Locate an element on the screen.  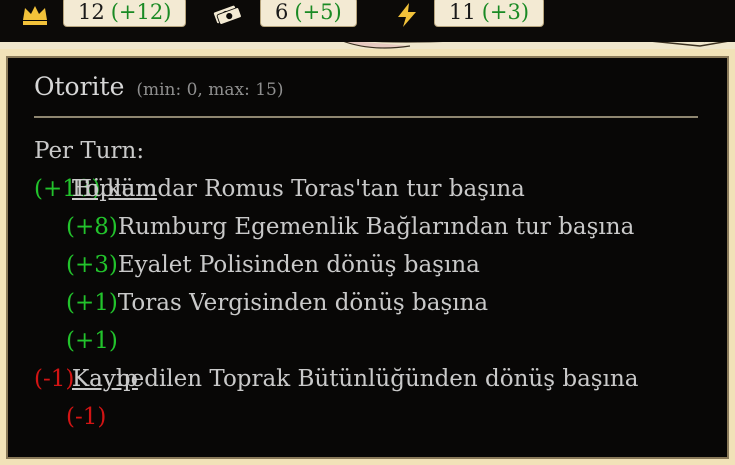
loss-line-delta: (-1) is located at coordinates (86, 417).